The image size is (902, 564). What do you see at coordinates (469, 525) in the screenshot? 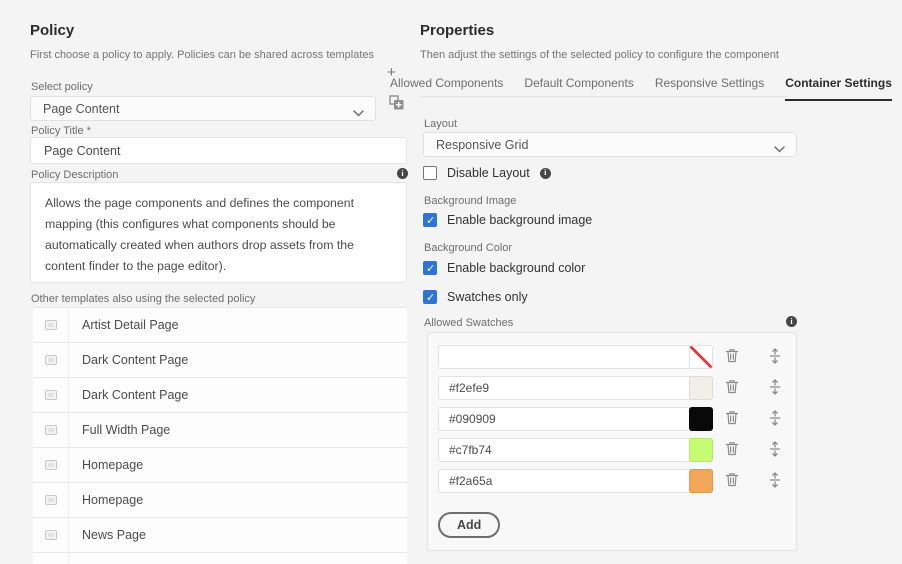
I see `add-swatch-button: Add` at bounding box center [469, 525].